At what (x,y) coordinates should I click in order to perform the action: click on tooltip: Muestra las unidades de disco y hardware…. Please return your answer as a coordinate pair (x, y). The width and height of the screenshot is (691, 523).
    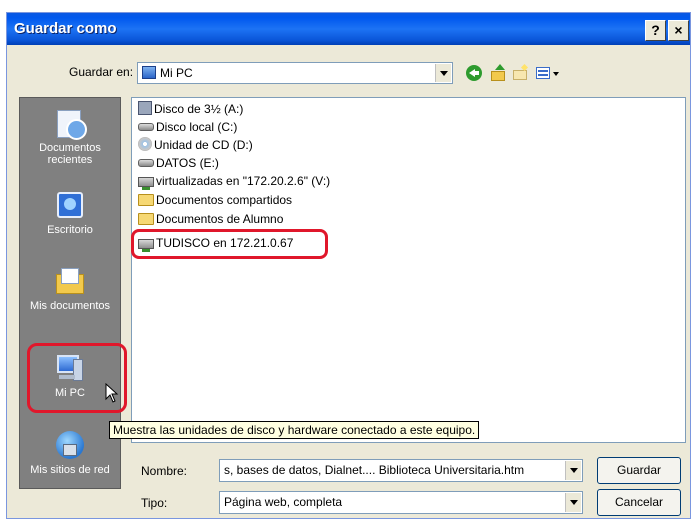
    Looking at the image, I should click on (294, 430).